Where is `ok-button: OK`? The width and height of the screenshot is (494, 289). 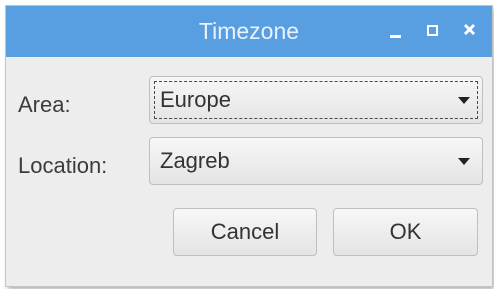 ok-button: OK is located at coordinates (405, 232).